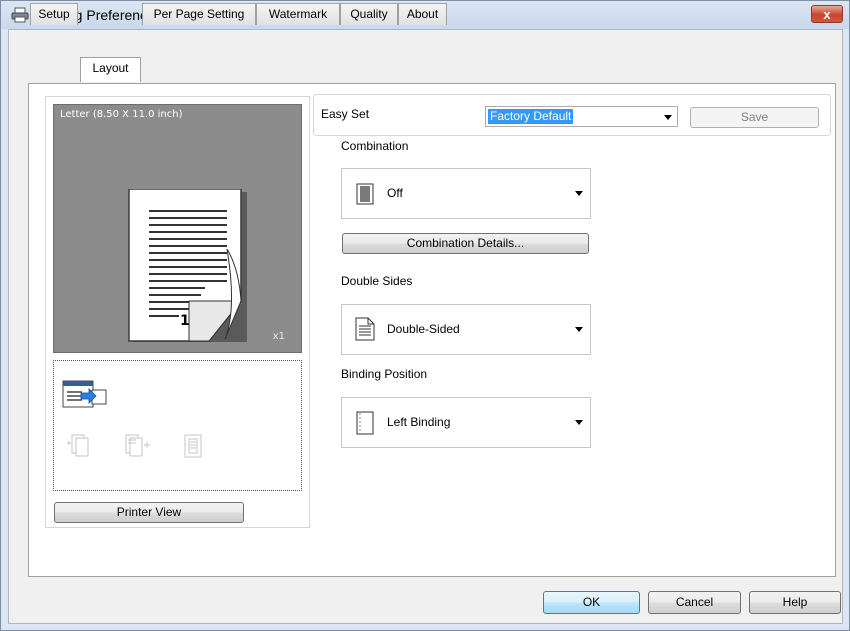 This screenshot has height=631, width=850. I want to click on tab-quality: Quality, so click(369, 14).